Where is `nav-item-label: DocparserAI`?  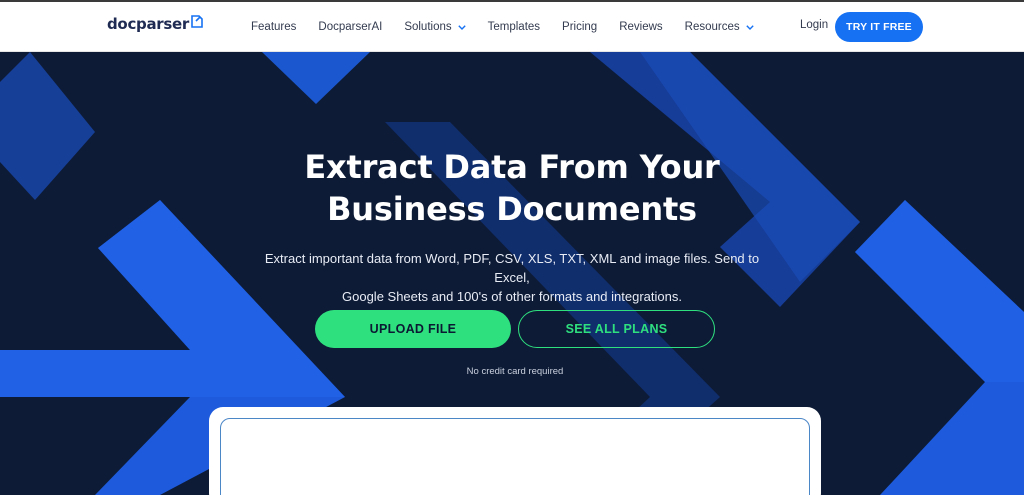 nav-item-label: DocparserAI is located at coordinates (350, 27).